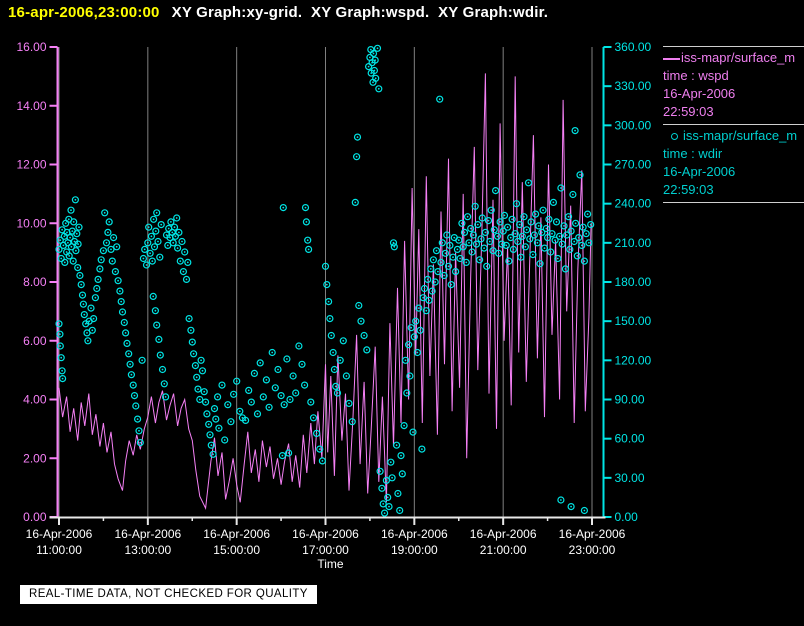 The height and width of the screenshot is (626, 804). What do you see at coordinates (35, 341) in the screenshot?
I see `svg-text: 6.00` at bounding box center [35, 341].